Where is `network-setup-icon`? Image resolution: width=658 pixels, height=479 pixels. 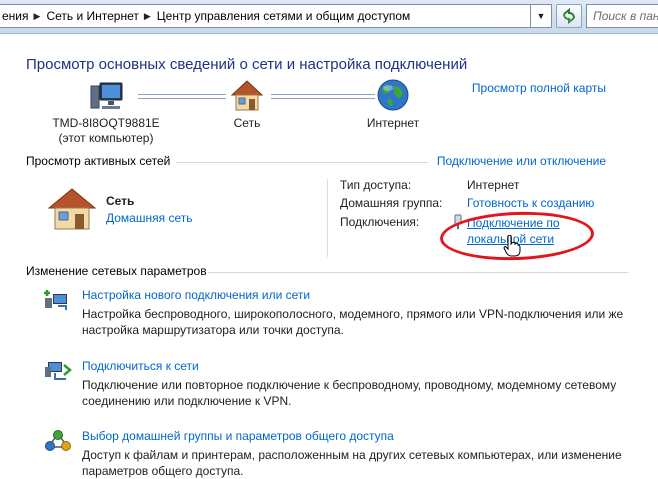 network-setup-icon is located at coordinates (55, 300).